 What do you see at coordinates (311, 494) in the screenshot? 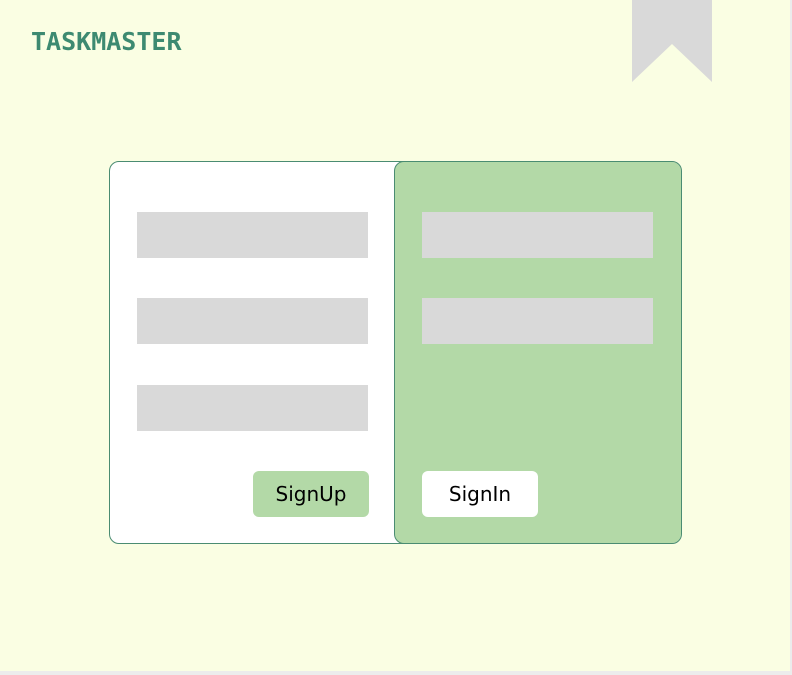
I see `signup-button: SignUp` at bounding box center [311, 494].